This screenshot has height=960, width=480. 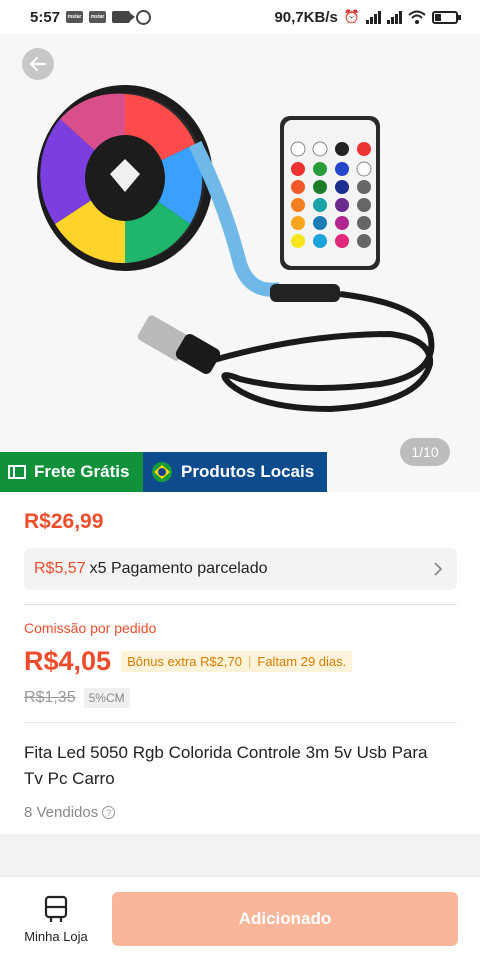 I want to click on local-products-badge: Produtos Locais, so click(x=235, y=472).